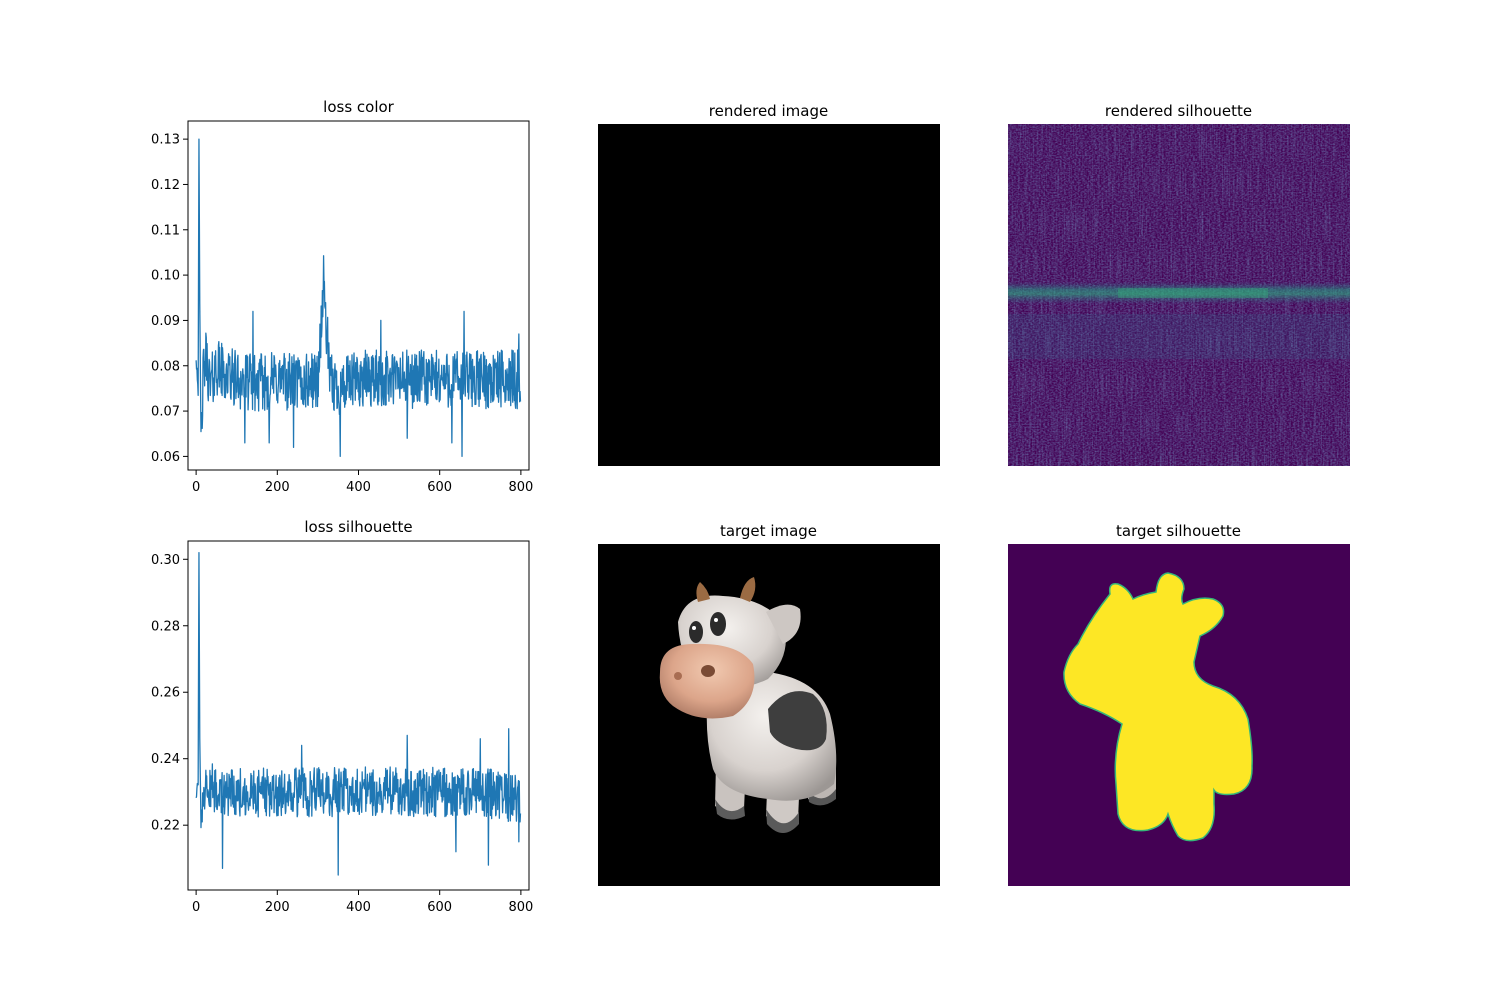  What do you see at coordinates (768, 531) in the screenshot?
I see `target-image-title: target image` at bounding box center [768, 531].